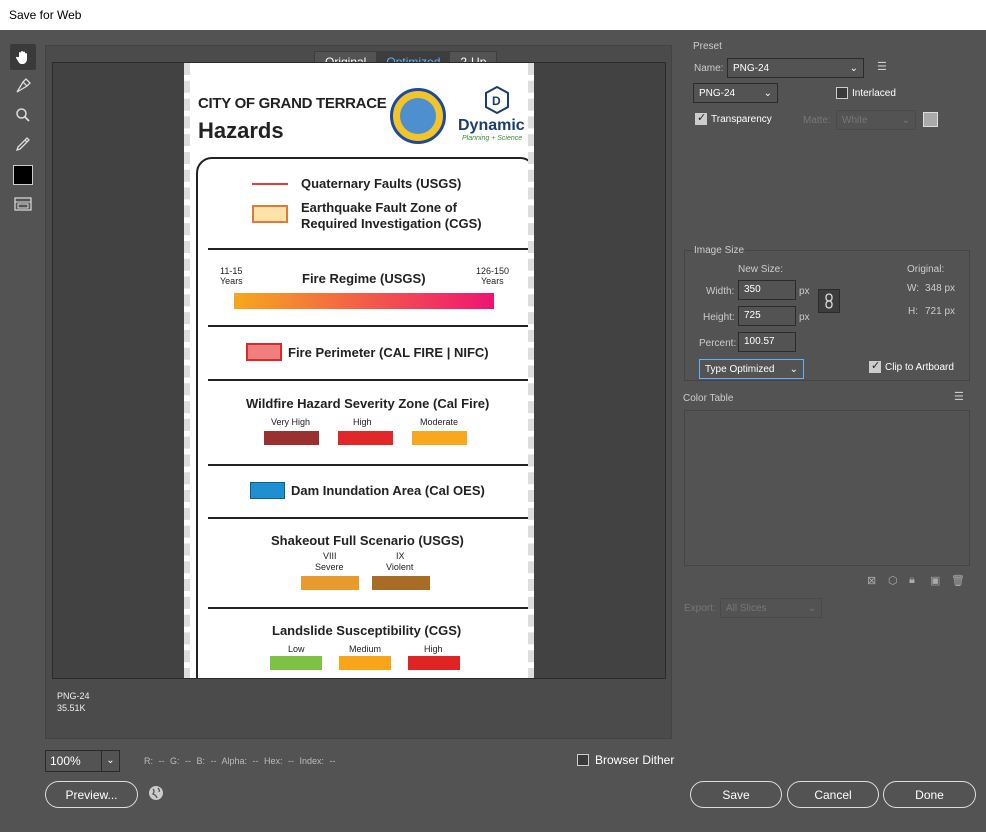  I want to click on eyedropper-tool, so click(23, 144).